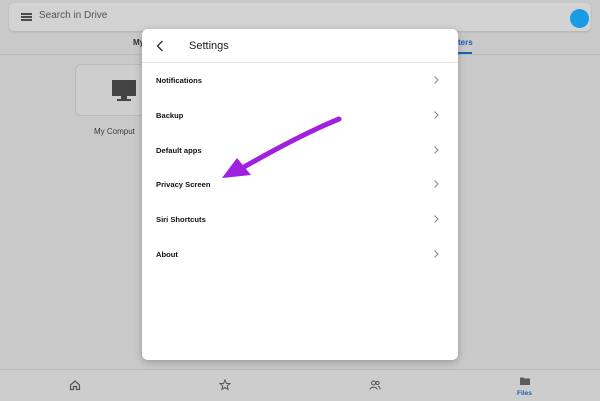  What do you see at coordinates (300, 115) in the screenshot?
I see `settings-item-backup: Backup` at bounding box center [300, 115].